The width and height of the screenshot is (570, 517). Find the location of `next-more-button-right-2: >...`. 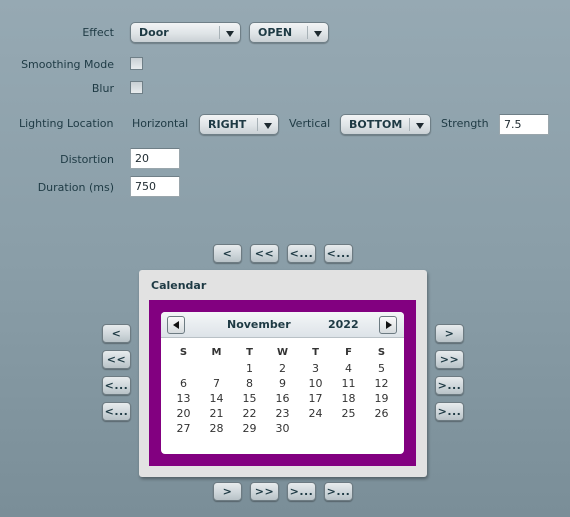

next-more-button-right-2: >... is located at coordinates (449, 411).